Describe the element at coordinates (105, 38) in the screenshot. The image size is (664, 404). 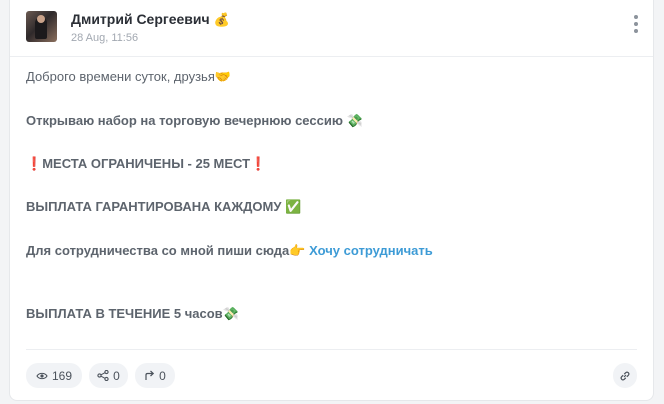
I see `post-date: 28 Aug, 11:56` at that location.